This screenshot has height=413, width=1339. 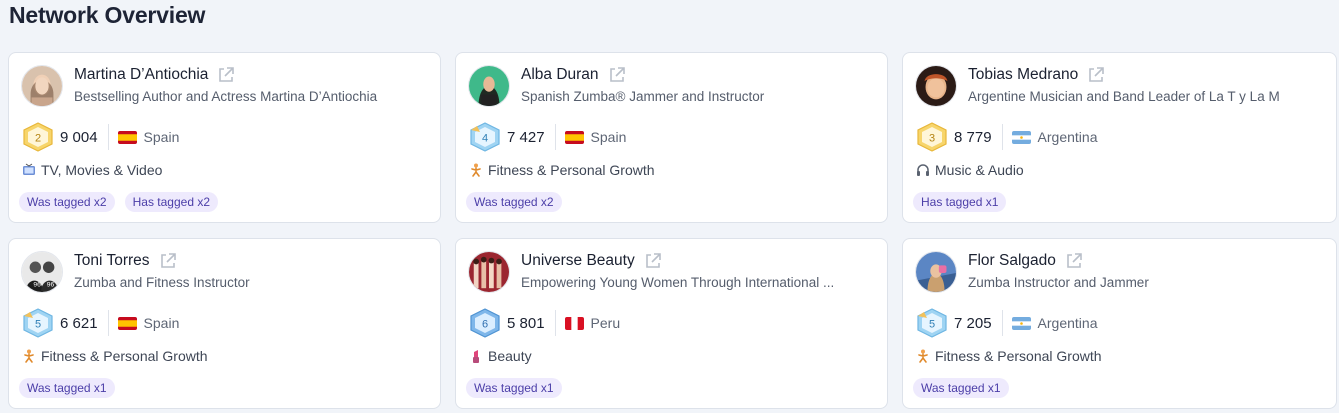 What do you see at coordinates (923, 170) in the screenshot?
I see `headphones-icon` at bounding box center [923, 170].